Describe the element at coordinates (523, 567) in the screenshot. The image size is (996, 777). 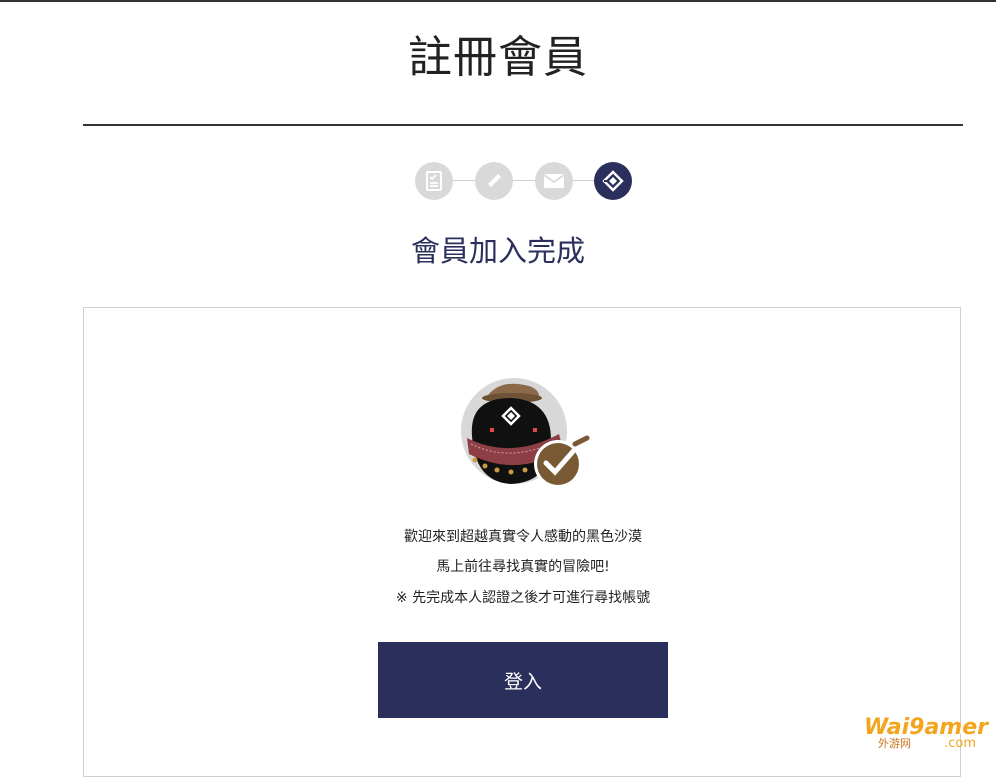
I see `adventure-message: 馬上前往尋找真實的冒險吧!` at that location.